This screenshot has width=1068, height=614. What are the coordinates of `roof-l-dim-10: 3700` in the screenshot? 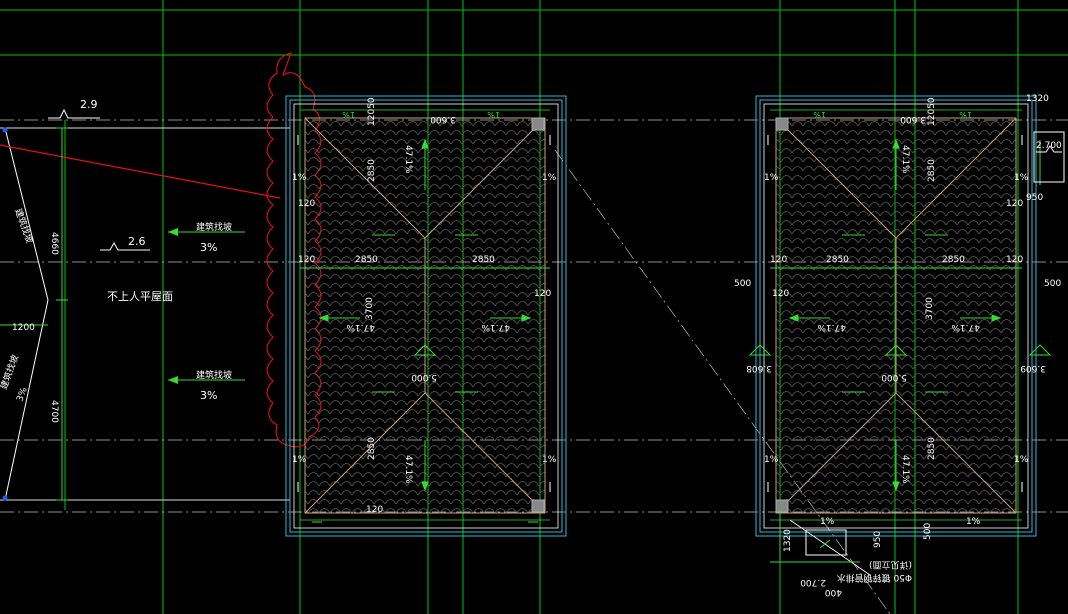 It's located at (370, 308).